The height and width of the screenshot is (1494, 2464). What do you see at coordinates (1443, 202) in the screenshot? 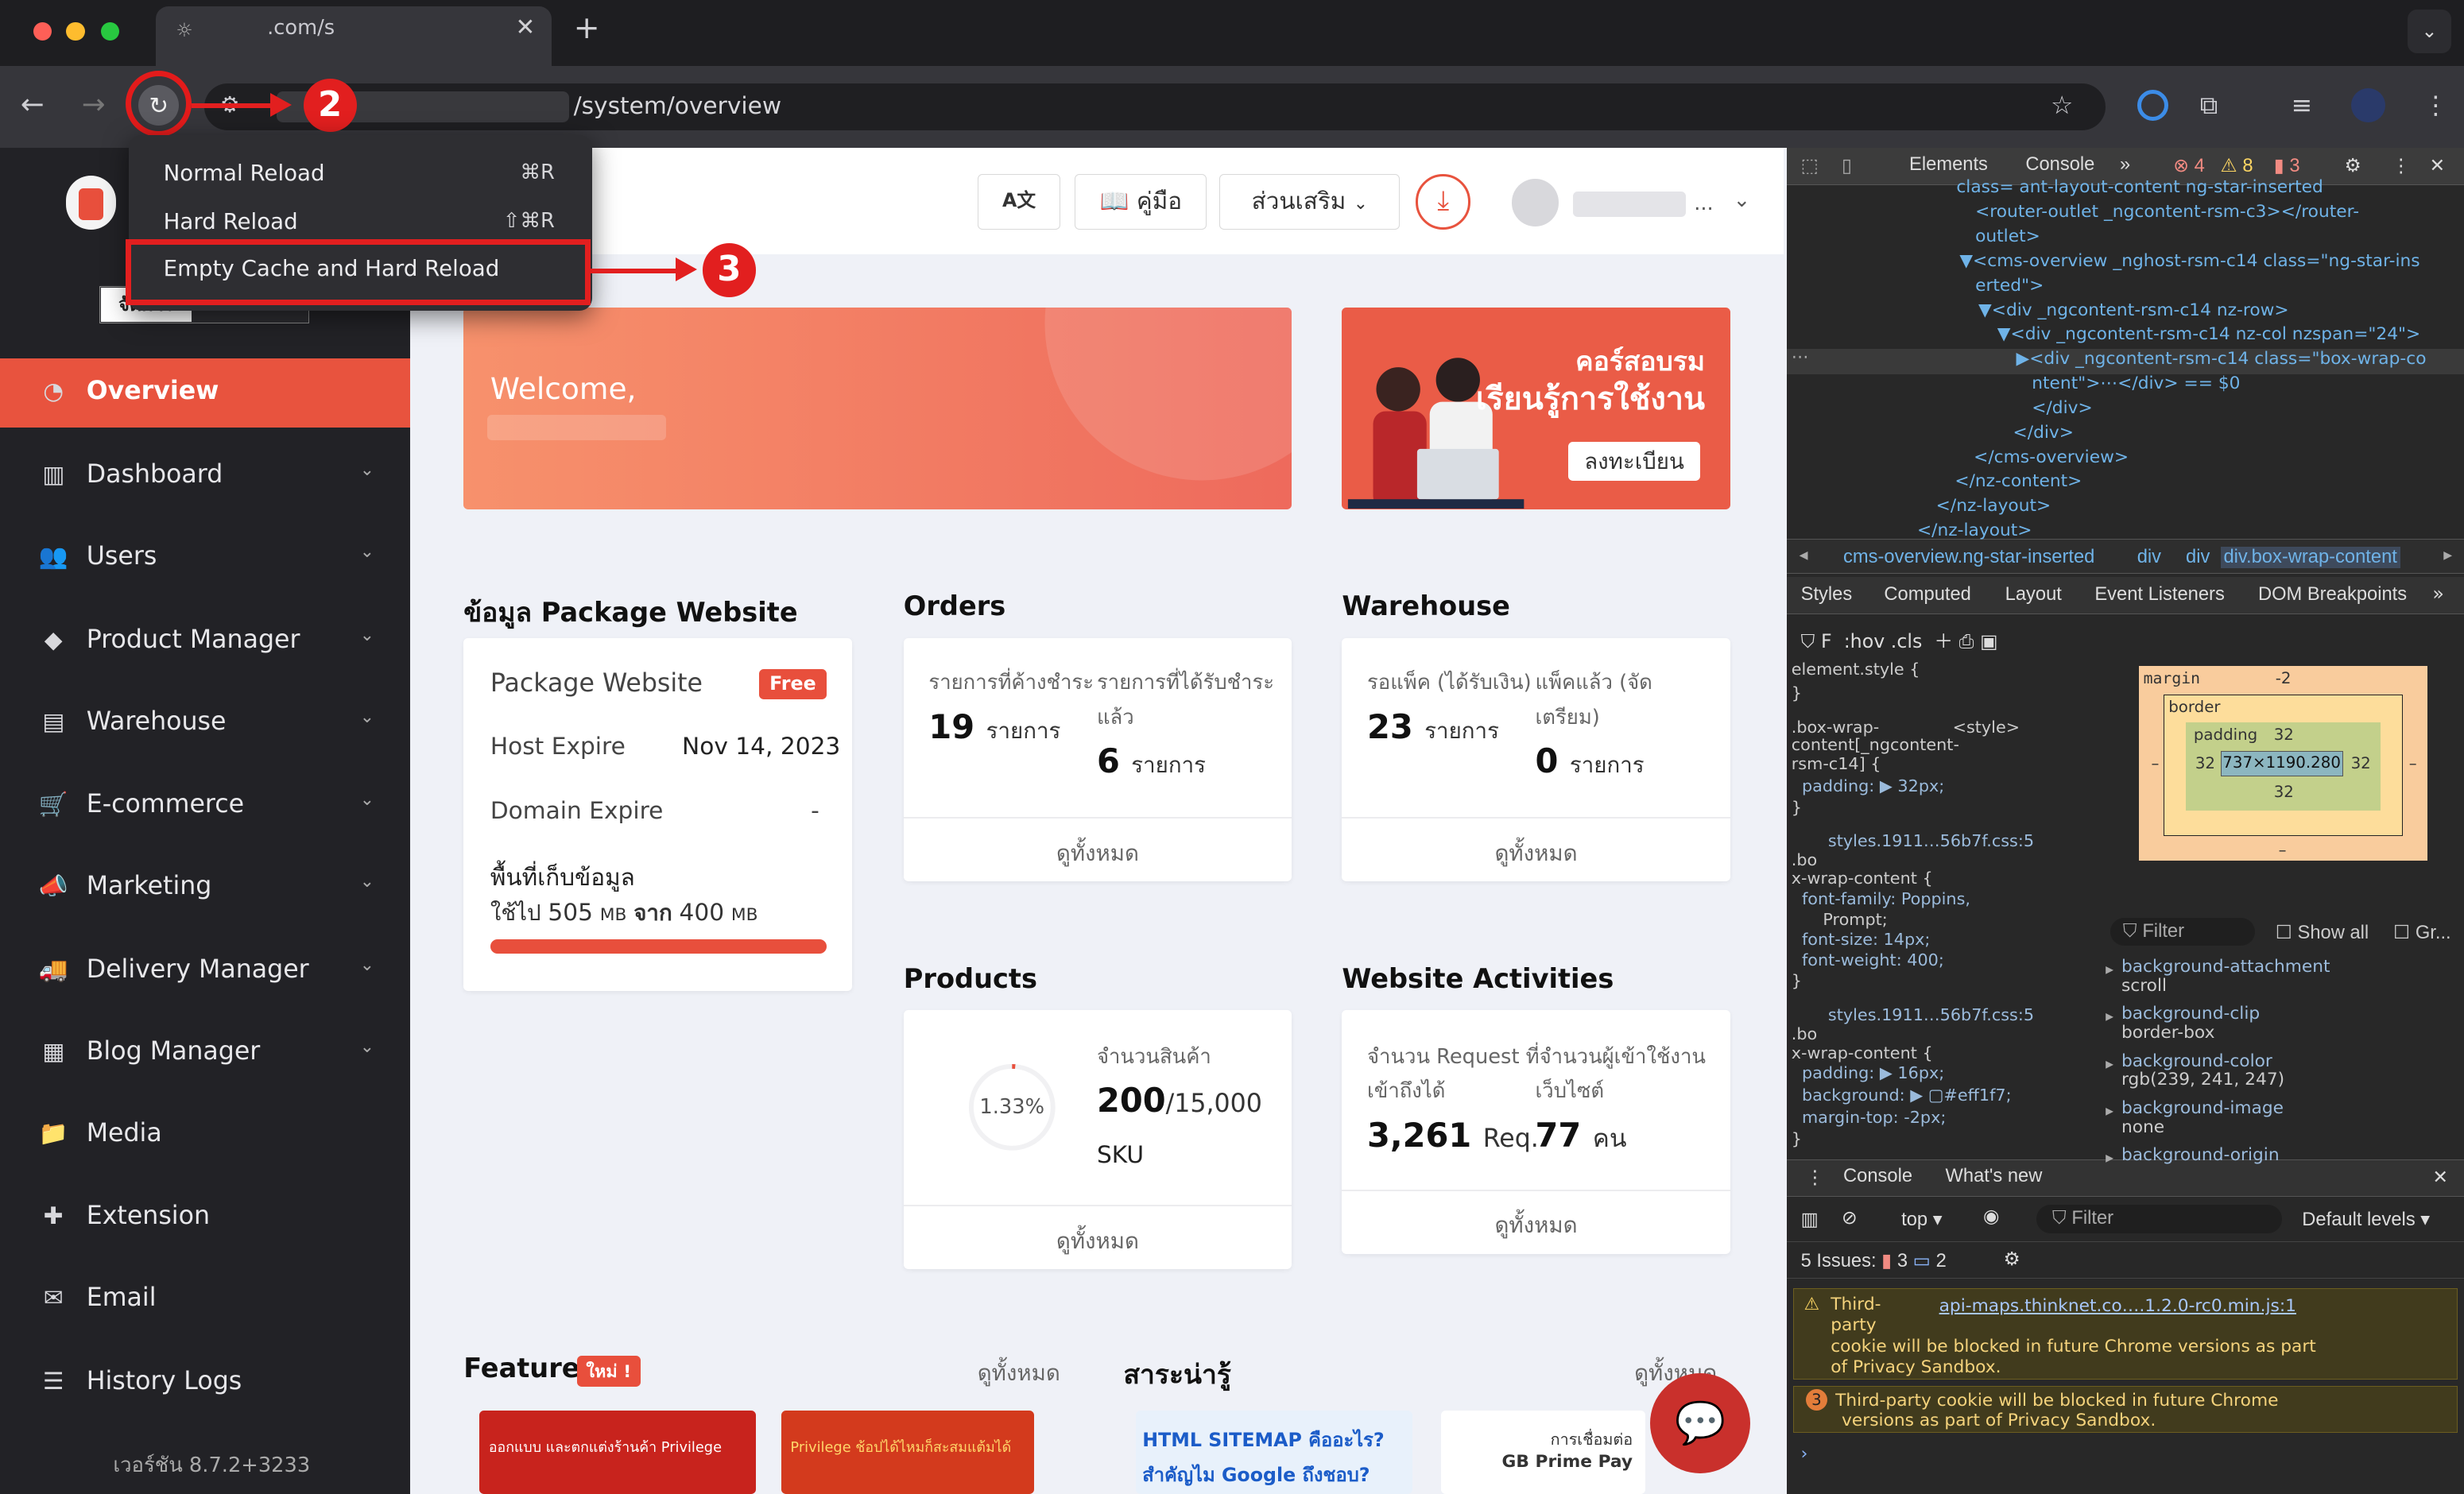
I see `download-icon: ⤓` at bounding box center [1443, 202].